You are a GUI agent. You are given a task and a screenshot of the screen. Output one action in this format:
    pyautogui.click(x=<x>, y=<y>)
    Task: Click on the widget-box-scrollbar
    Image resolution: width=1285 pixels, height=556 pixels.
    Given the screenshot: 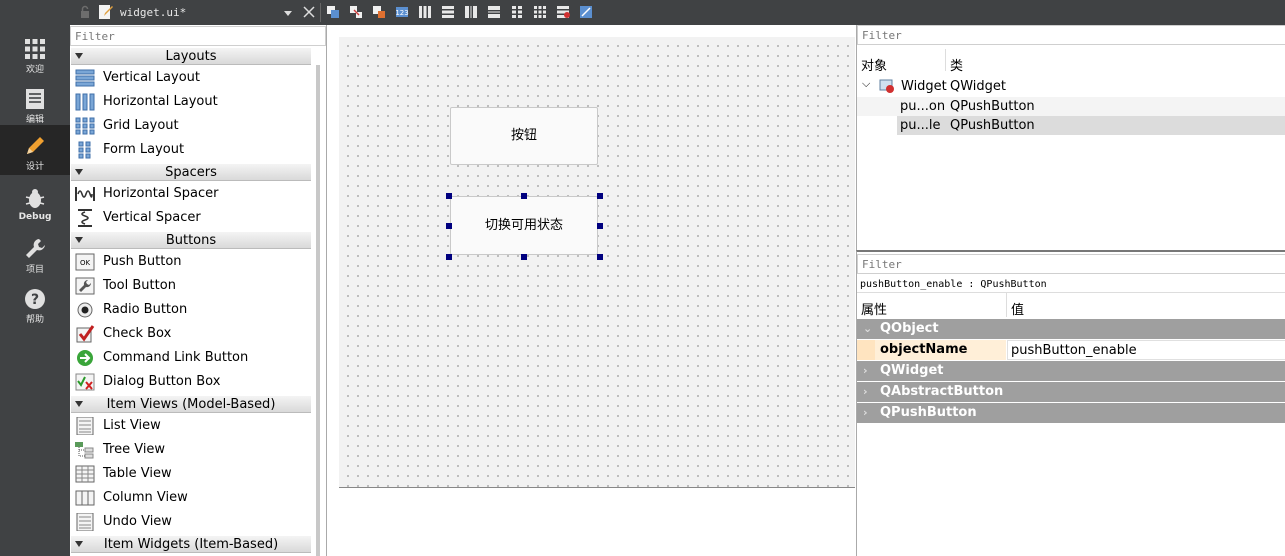 What is the action you would take?
    pyautogui.click(x=318, y=310)
    